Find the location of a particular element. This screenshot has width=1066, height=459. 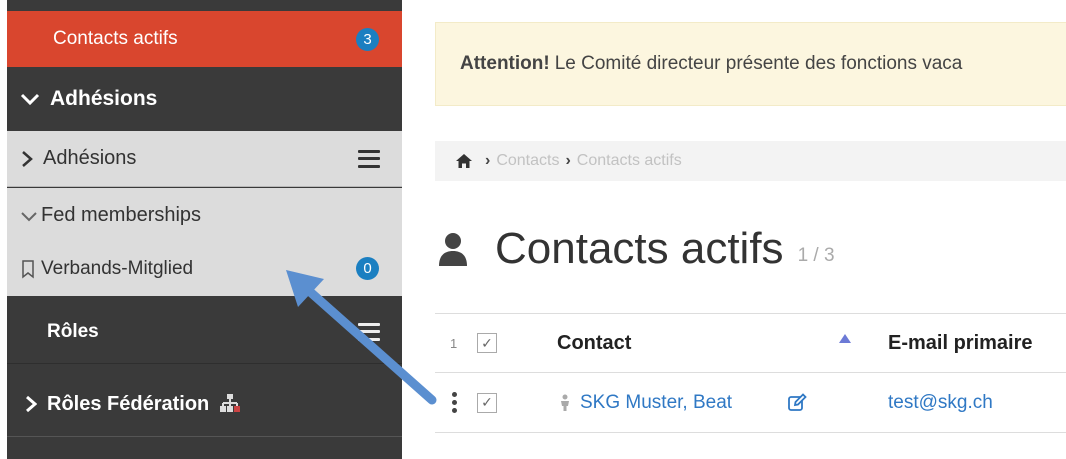

column-header-contact: Contact is located at coordinates (594, 343).